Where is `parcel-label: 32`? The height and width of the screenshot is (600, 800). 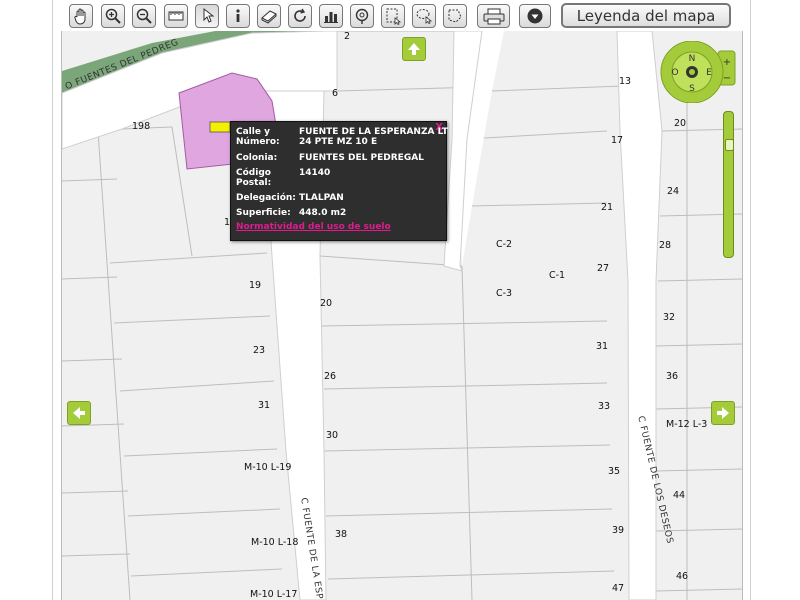
parcel-label: 32 is located at coordinates (669, 317).